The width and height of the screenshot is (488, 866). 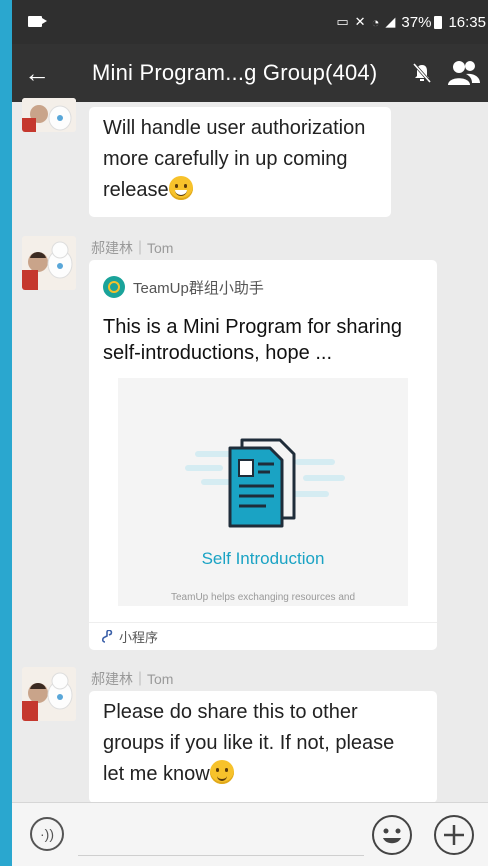 What do you see at coordinates (464, 73) in the screenshot?
I see `group-members-icon` at bounding box center [464, 73].